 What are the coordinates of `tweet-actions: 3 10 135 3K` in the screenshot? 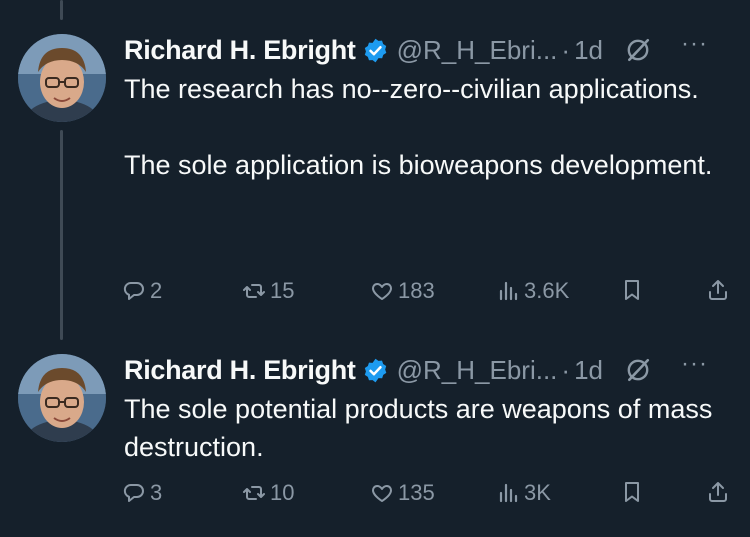 It's located at (427, 496).